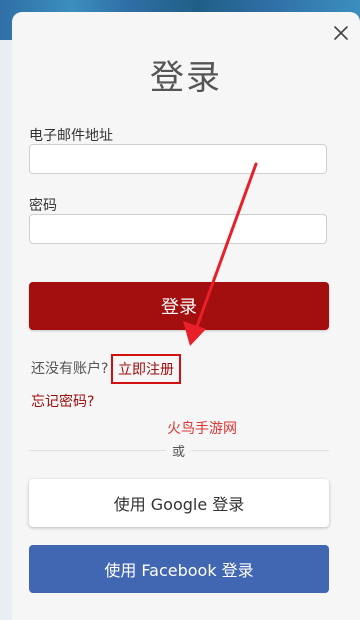 This screenshot has width=360, height=620. I want to click on close-button, so click(341, 33).